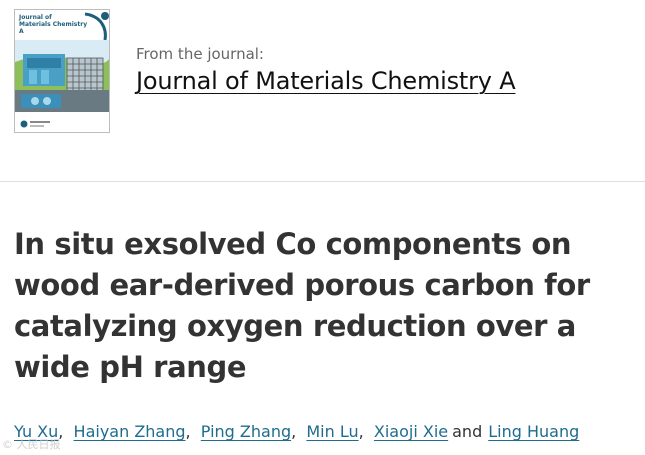 Image resolution: width=645 pixels, height=455 pixels. Describe the element at coordinates (62, 71) in the screenshot. I see `journal-cover-image: Journal of Materials Chemistry A` at that location.